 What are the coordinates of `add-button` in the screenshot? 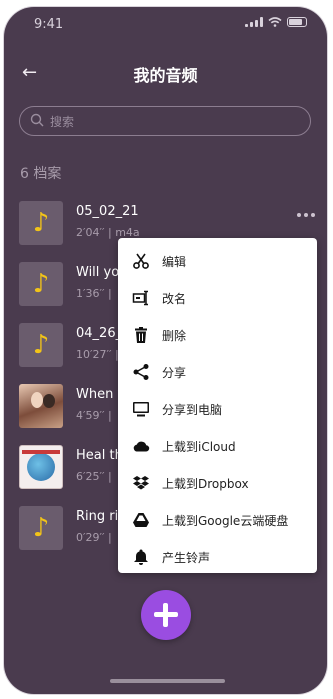 It's located at (166, 615).